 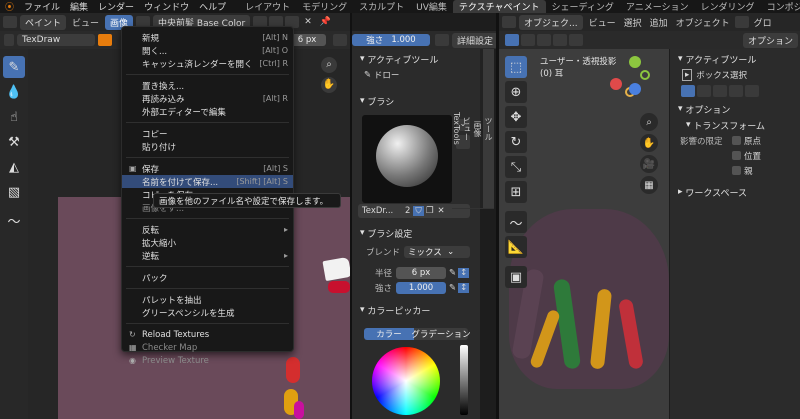 I want to click on transform-orientation-icon, so click(x=741, y=22).